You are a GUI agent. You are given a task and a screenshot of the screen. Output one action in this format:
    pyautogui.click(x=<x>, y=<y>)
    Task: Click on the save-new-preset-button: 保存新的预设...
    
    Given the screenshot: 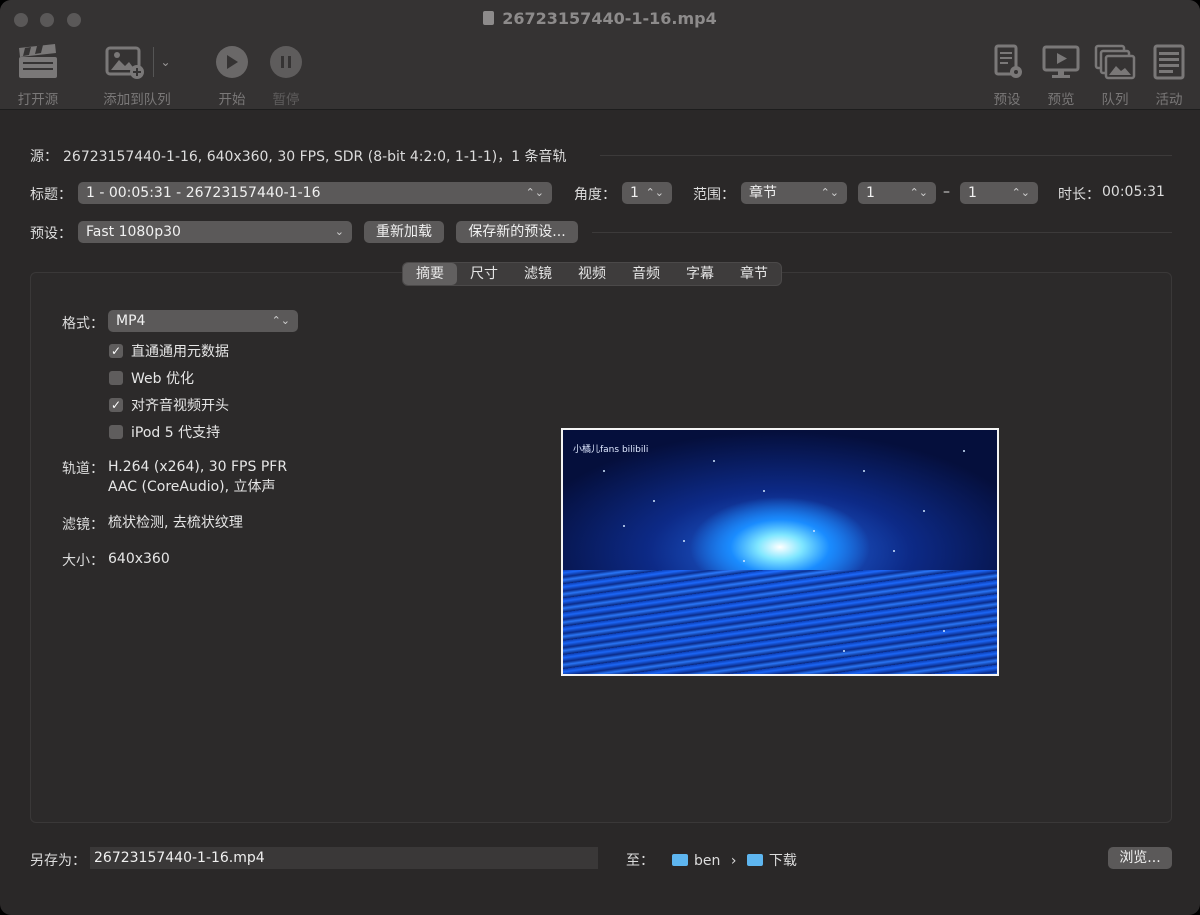 What is the action you would take?
    pyautogui.click(x=517, y=232)
    